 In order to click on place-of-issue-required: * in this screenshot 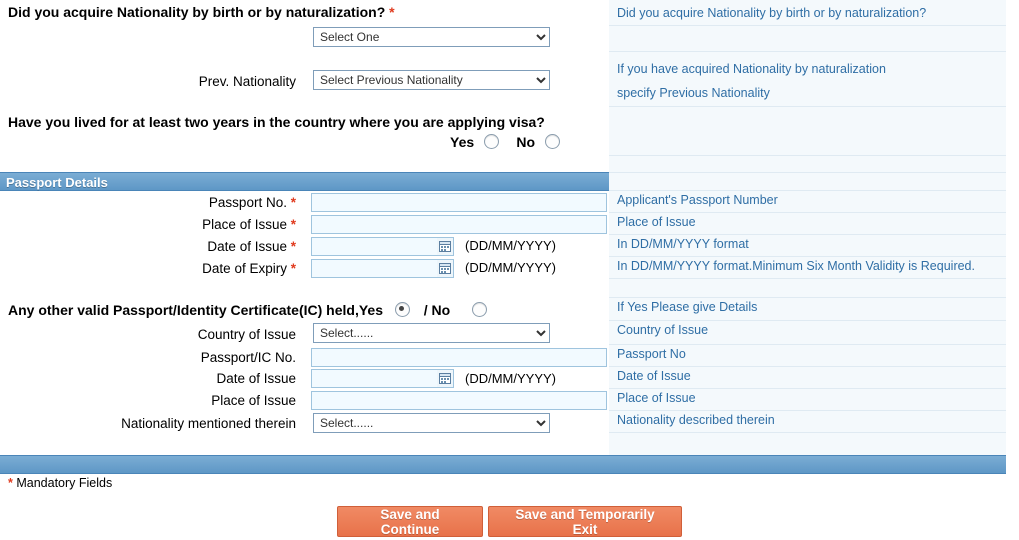, I will do `click(293, 224)`.